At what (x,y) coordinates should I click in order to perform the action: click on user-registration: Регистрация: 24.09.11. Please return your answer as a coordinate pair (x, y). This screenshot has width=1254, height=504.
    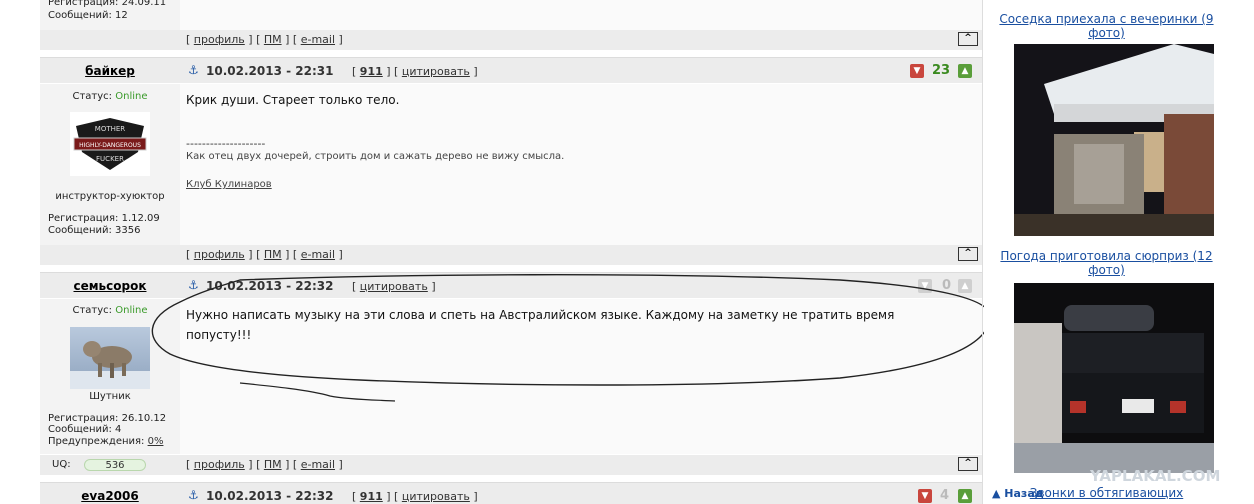
    Looking at the image, I should click on (107, 4).